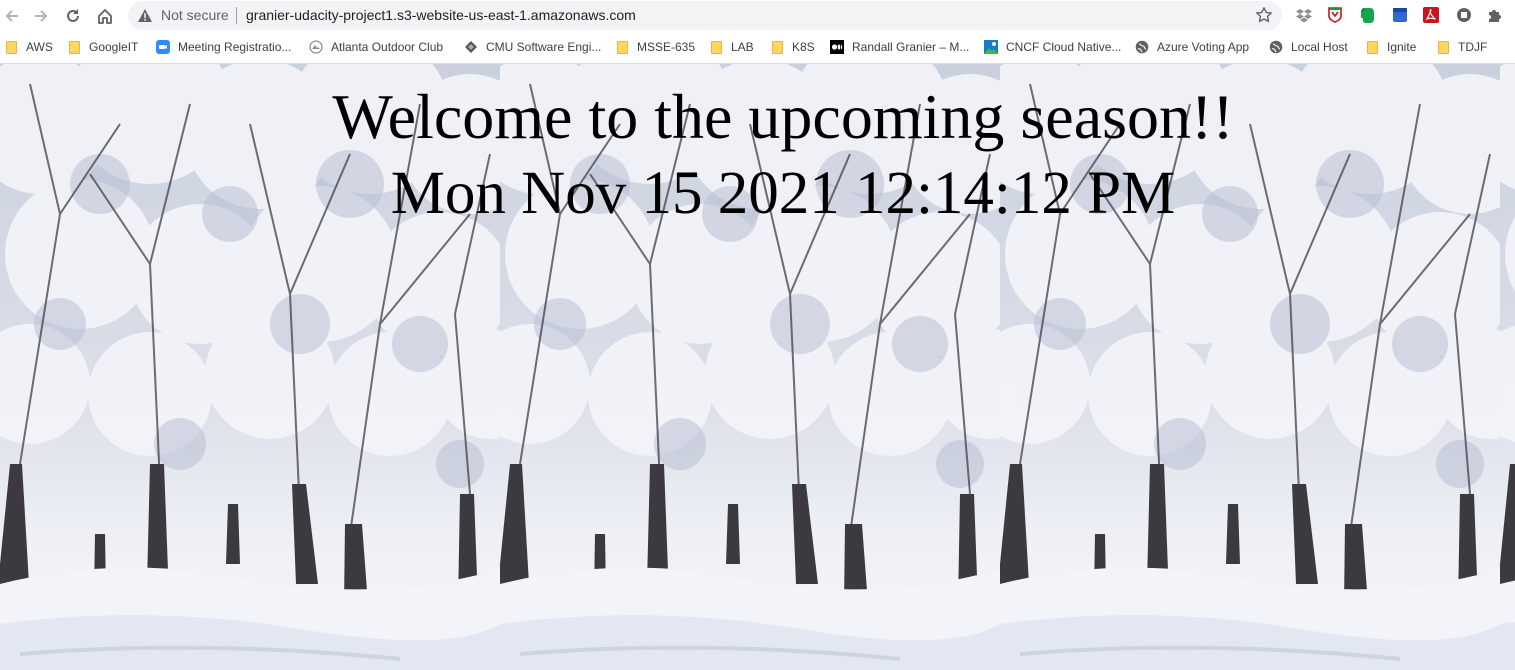 This screenshot has width=1515, height=670. Describe the element at coordinates (742, 47) in the screenshot. I see `bookmark-label: LAB` at that location.